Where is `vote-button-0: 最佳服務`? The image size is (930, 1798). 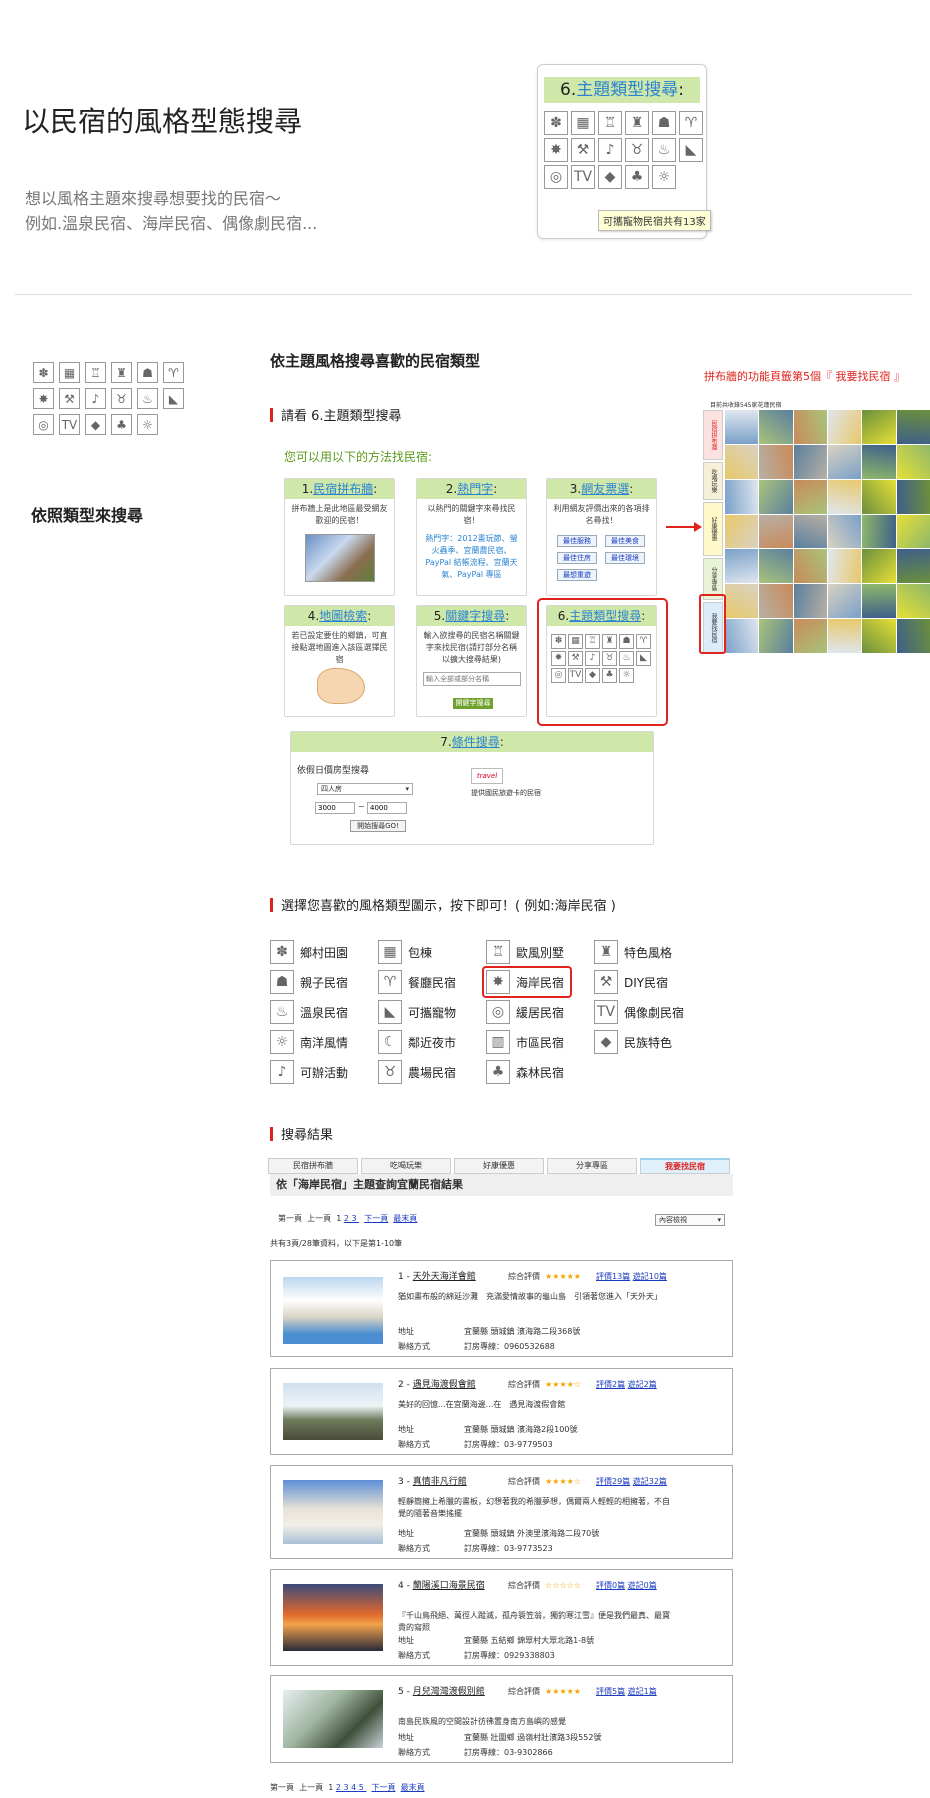 vote-button-0: 最佳服務 is located at coordinates (577, 541).